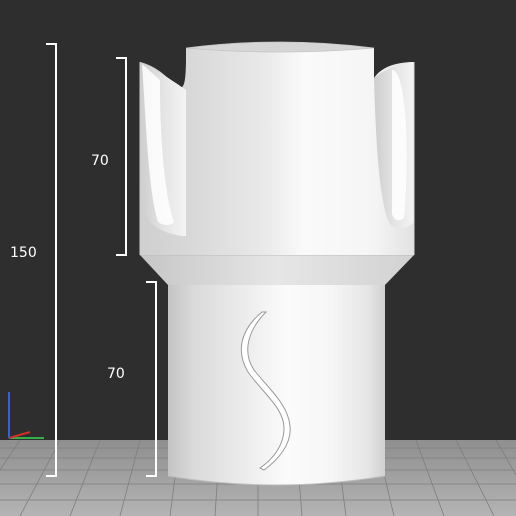 The image size is (516, 516). Describe the element at coordinates (121, 156) in the screenshot. I see `dimension-line-upper` at that location.